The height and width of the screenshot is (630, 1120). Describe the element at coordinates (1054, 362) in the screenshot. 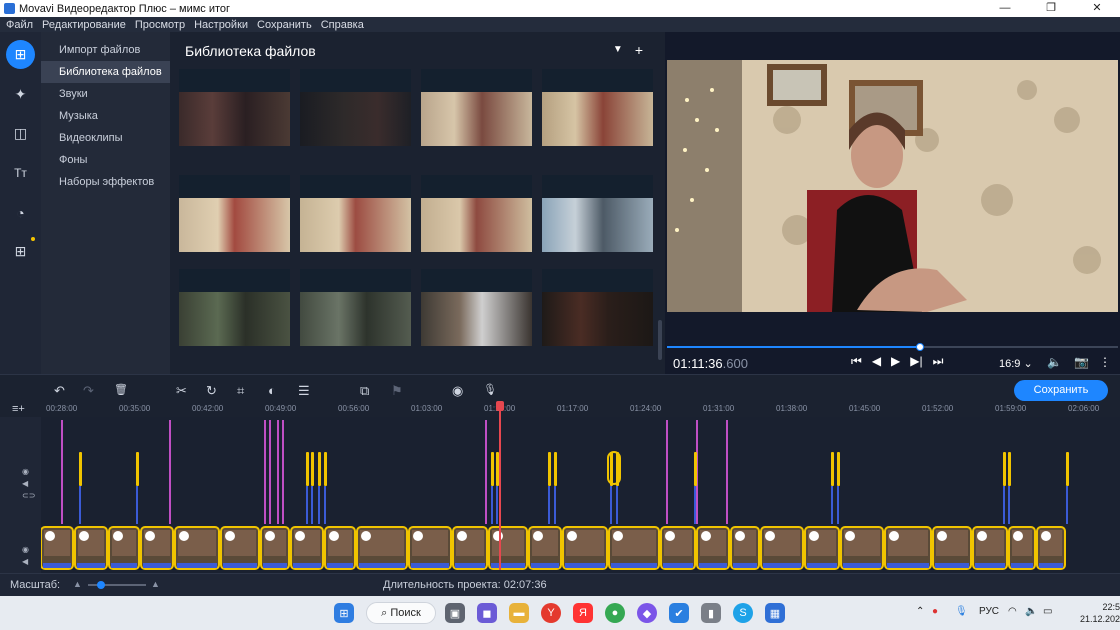

I see `volume-icon: 🔈` at that location.